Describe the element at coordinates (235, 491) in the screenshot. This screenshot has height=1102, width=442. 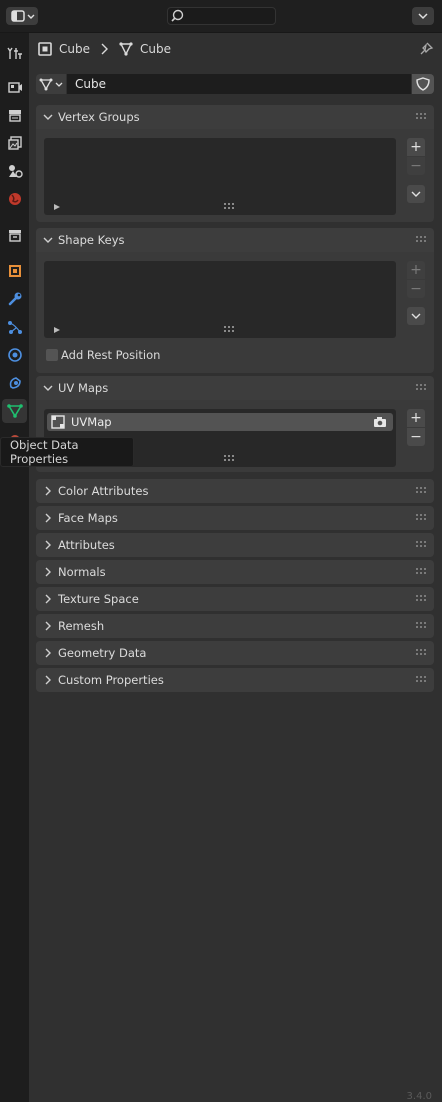
I see `panel-header-color-attributes: Color Attributes` at that location.